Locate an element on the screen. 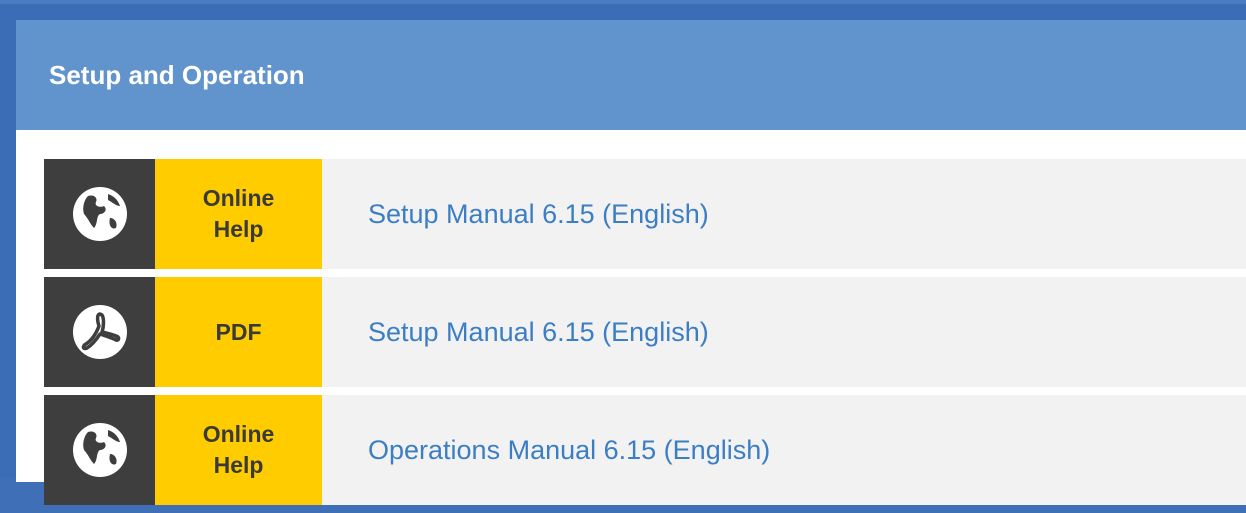 The width and height of the screenshot is (1246, 513). pdf-icon is located at coordinates (99, 332).